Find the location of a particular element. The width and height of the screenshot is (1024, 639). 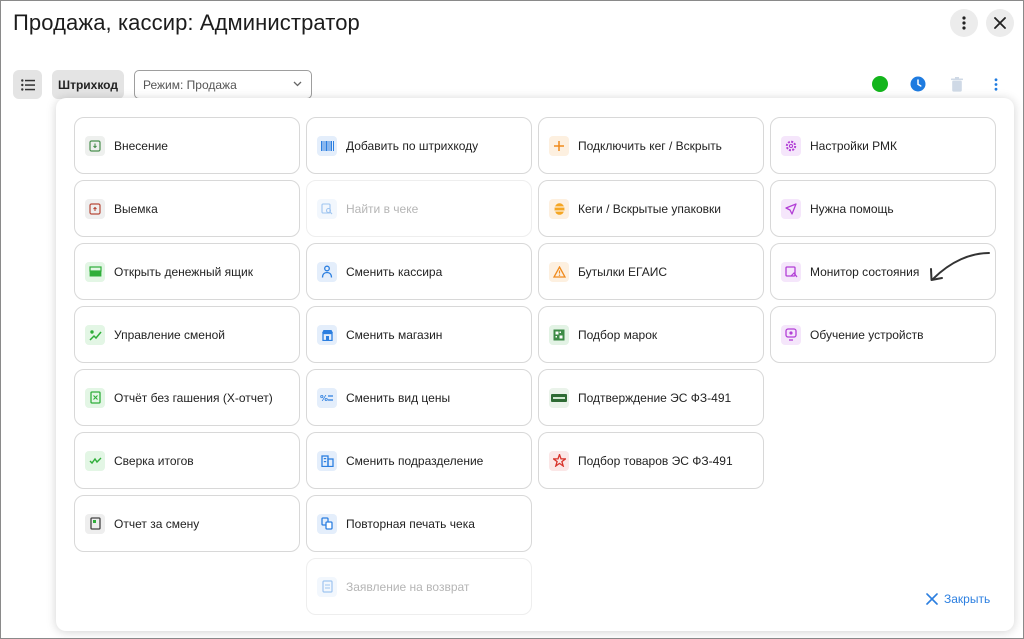

menu-item-marks-selection: Подбор марок is located at coordinates (651, 334).